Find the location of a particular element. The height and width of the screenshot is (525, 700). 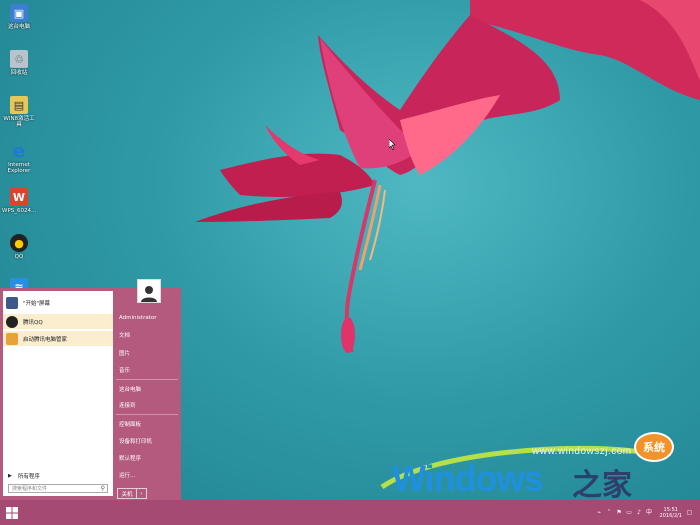

clock: 15:51 2016/2/1 is located at coordinates (671, 513).